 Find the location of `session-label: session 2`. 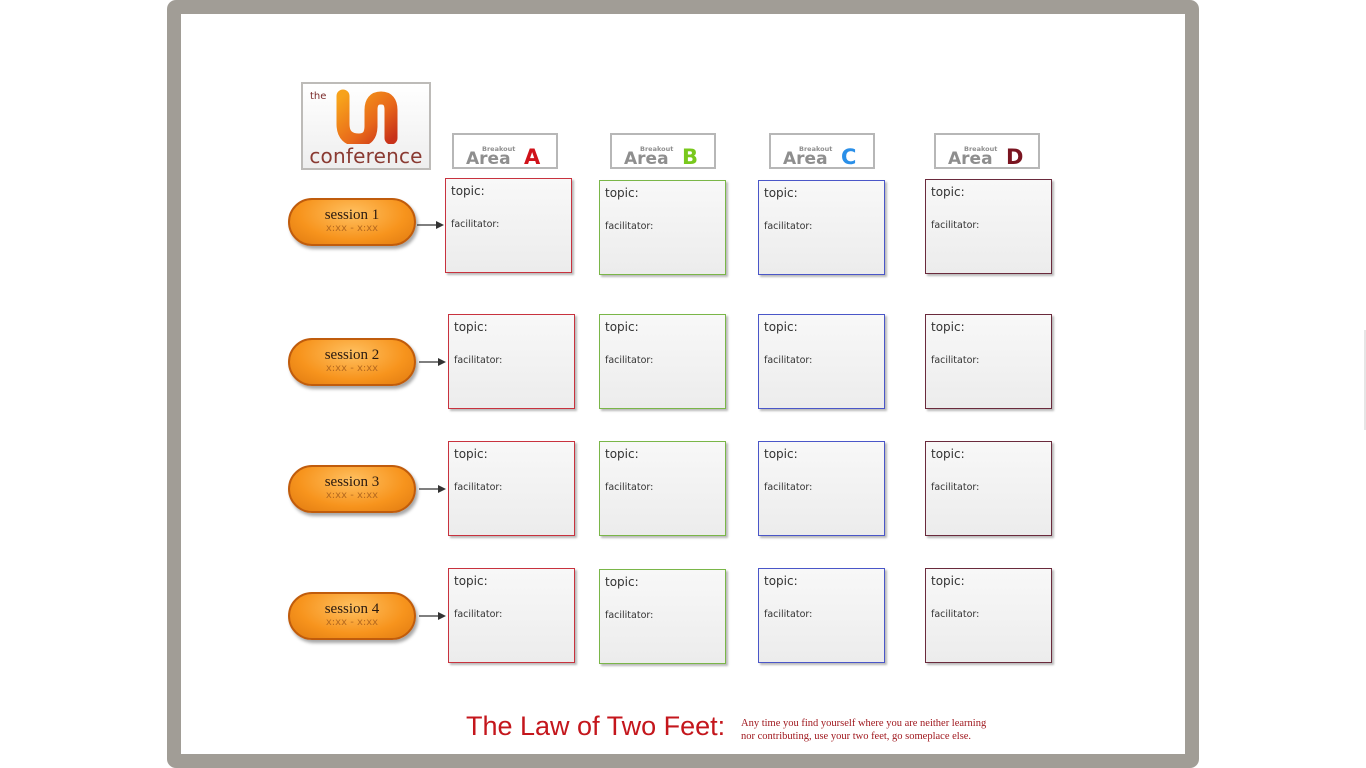

session-label: session 2 is located at coordinates (352, 355).